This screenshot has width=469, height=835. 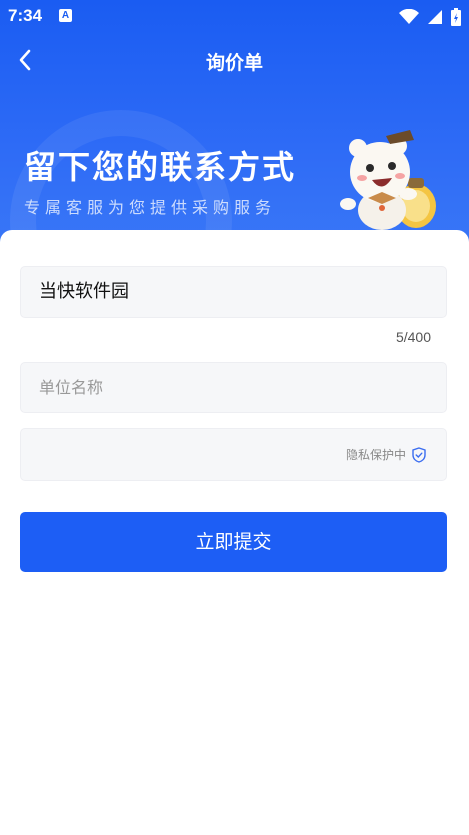 I want to click on shield-check-icon, so click(x=419, y=454).